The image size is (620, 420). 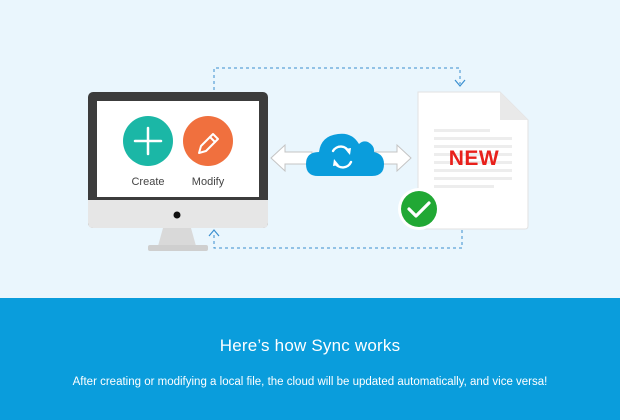 What do you see at coordinates (147, 182) in the screenshot?
I see `create-label: Create` at bounding box center [147, 182].